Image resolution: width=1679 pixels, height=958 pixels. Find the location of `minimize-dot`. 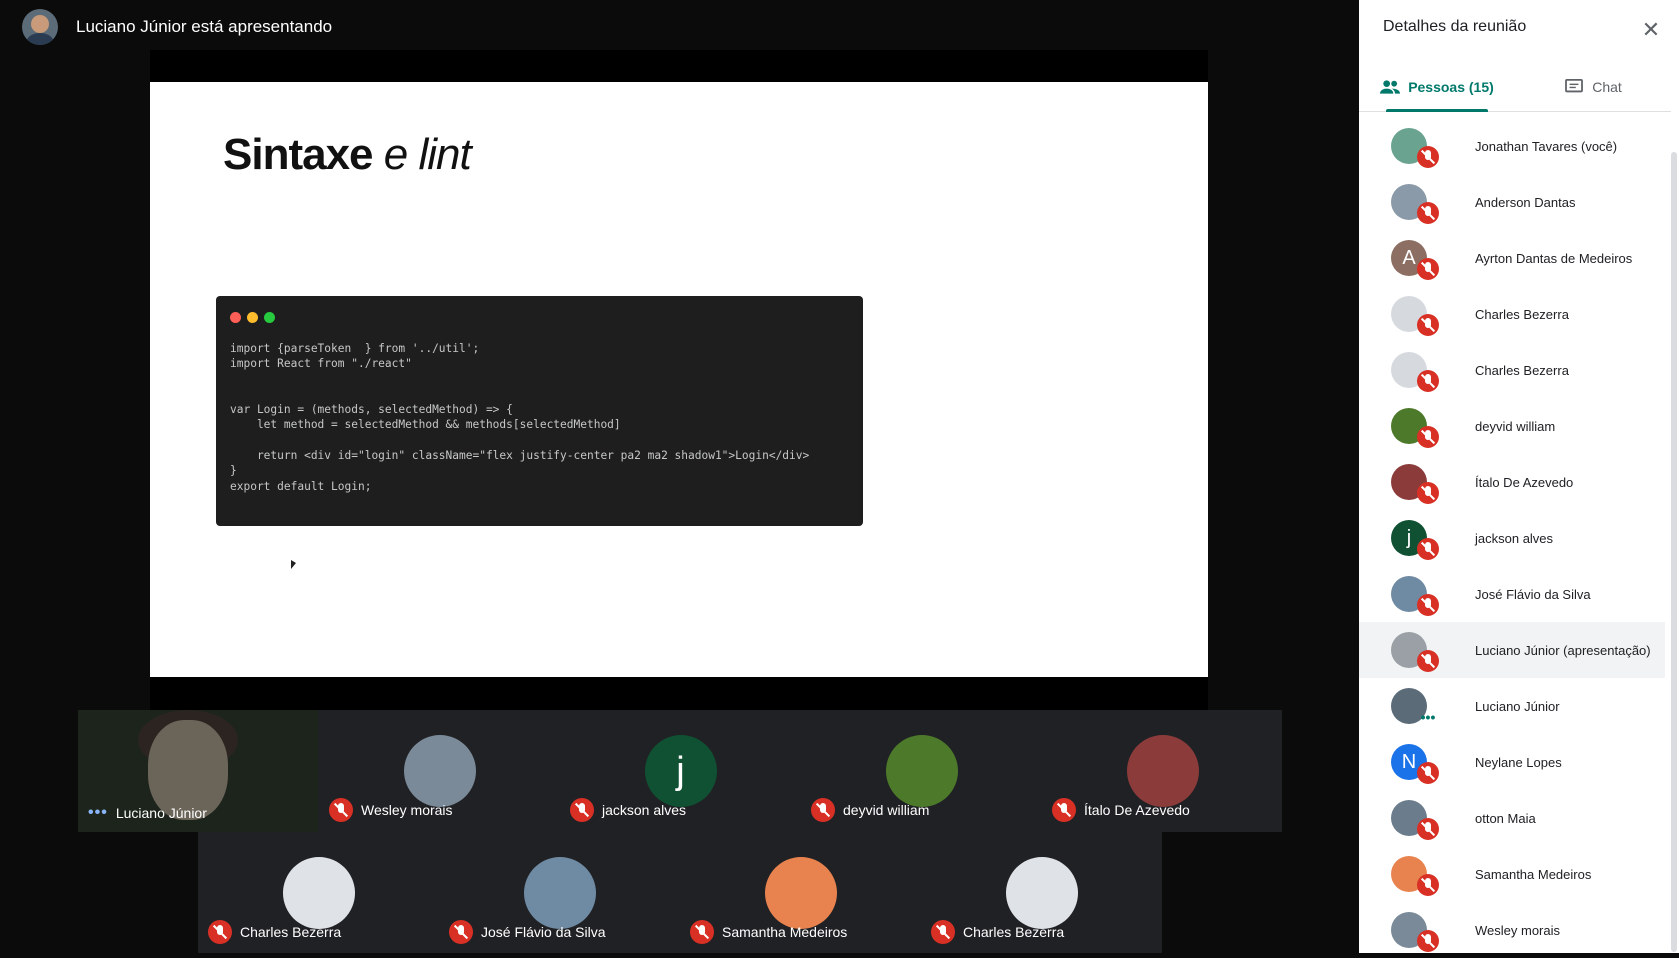

minimize-dot is located at coordinates (252, 317).